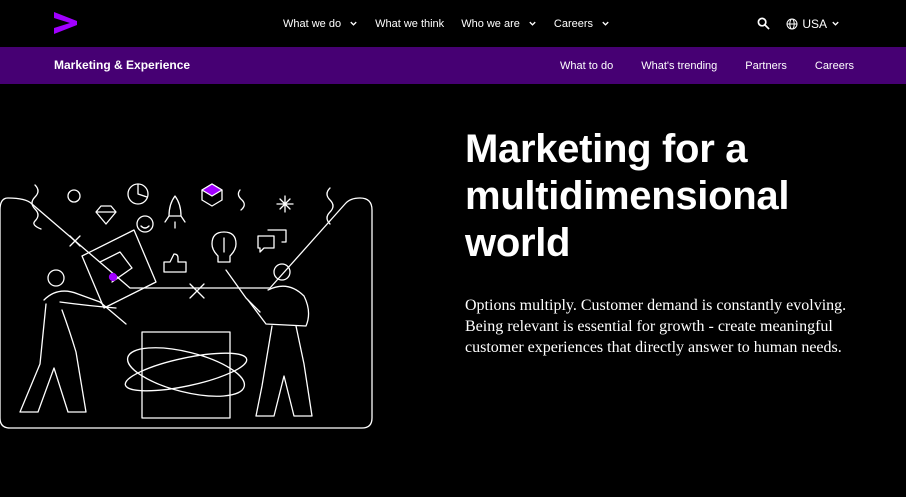 Image resolution: width=906 pixels, height=497 pixels. What do you see at coordinates (627, 196) in the screenshot?
I see `hero-title-line: multidimensional` at bounding box center [627, 196].